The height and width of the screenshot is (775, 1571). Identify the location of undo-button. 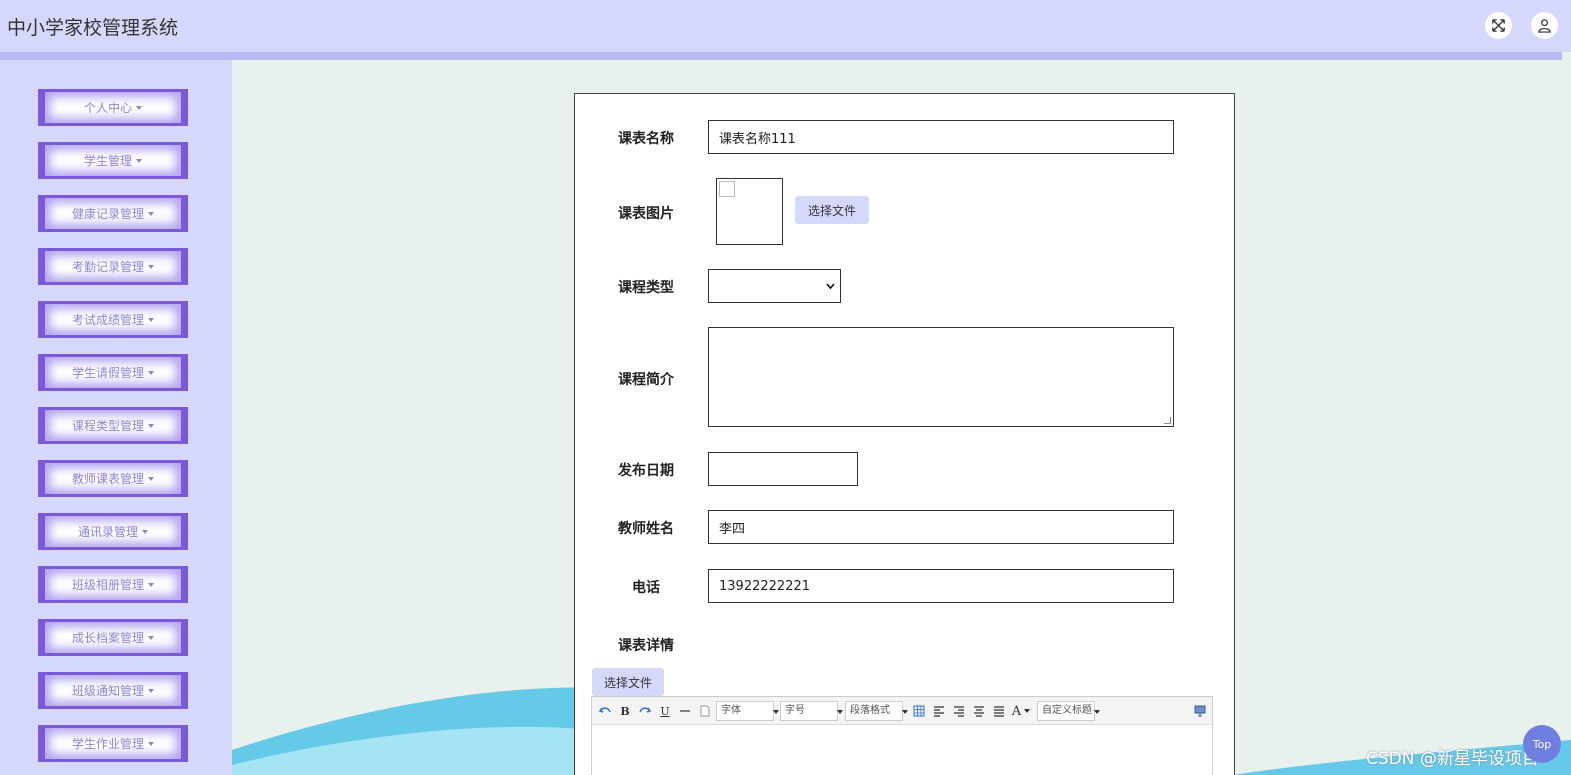
(605, 711).